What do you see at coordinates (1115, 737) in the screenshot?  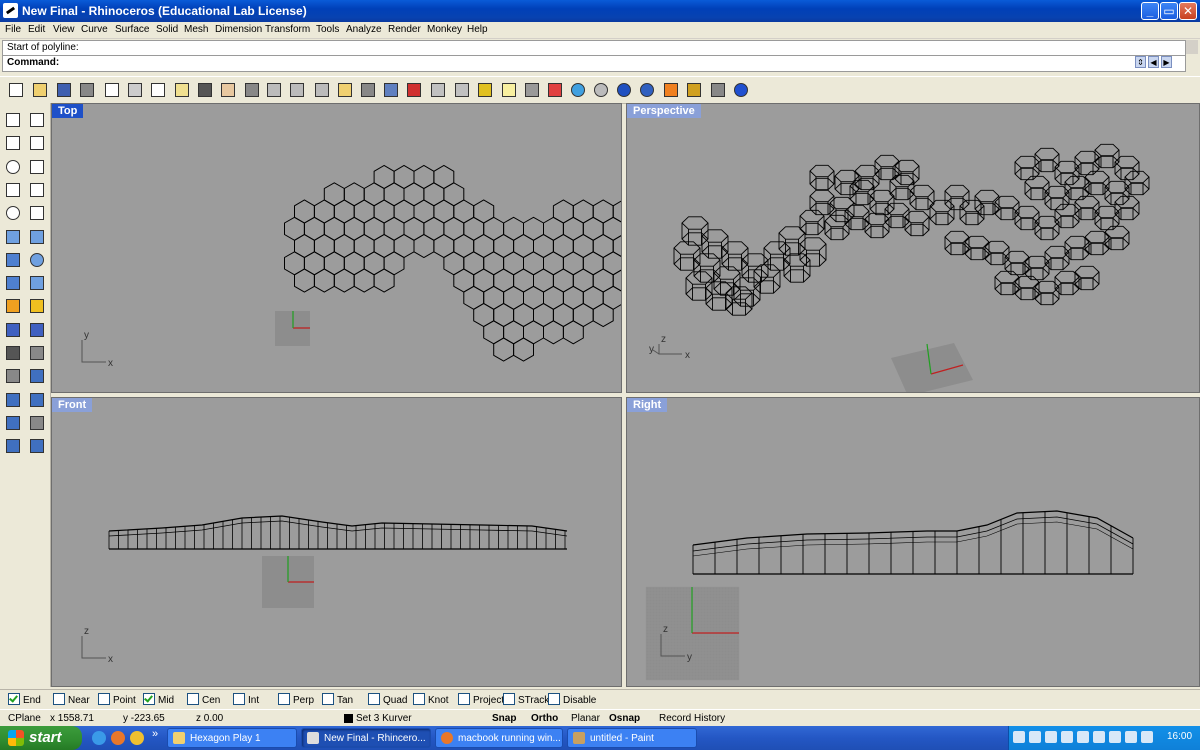 I see `tray-update-icon` at bounding box center [1115, 737].